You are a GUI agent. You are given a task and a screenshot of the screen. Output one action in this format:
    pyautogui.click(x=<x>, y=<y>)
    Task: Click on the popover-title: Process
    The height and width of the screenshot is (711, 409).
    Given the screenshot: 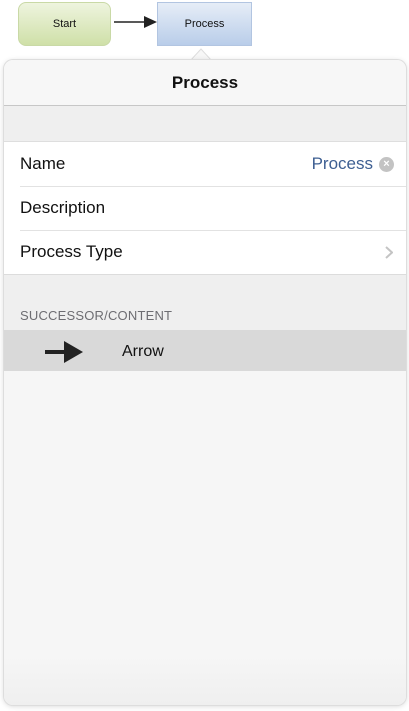 What is the action you would take?
    pyautogui.click(x=205, y=82)
    